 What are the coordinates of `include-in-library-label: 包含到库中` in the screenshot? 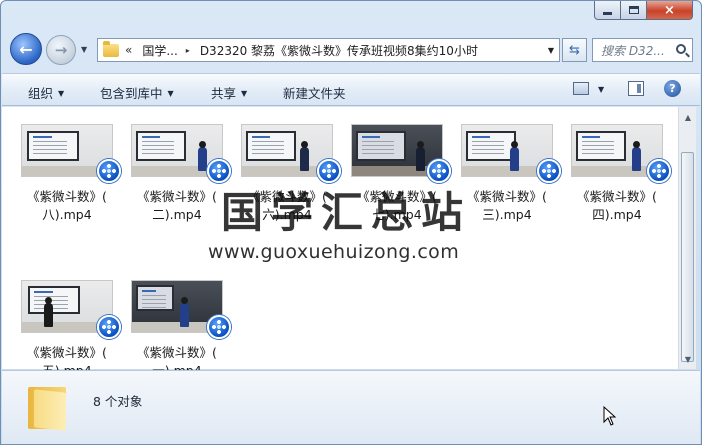 It's located at (131, 93).